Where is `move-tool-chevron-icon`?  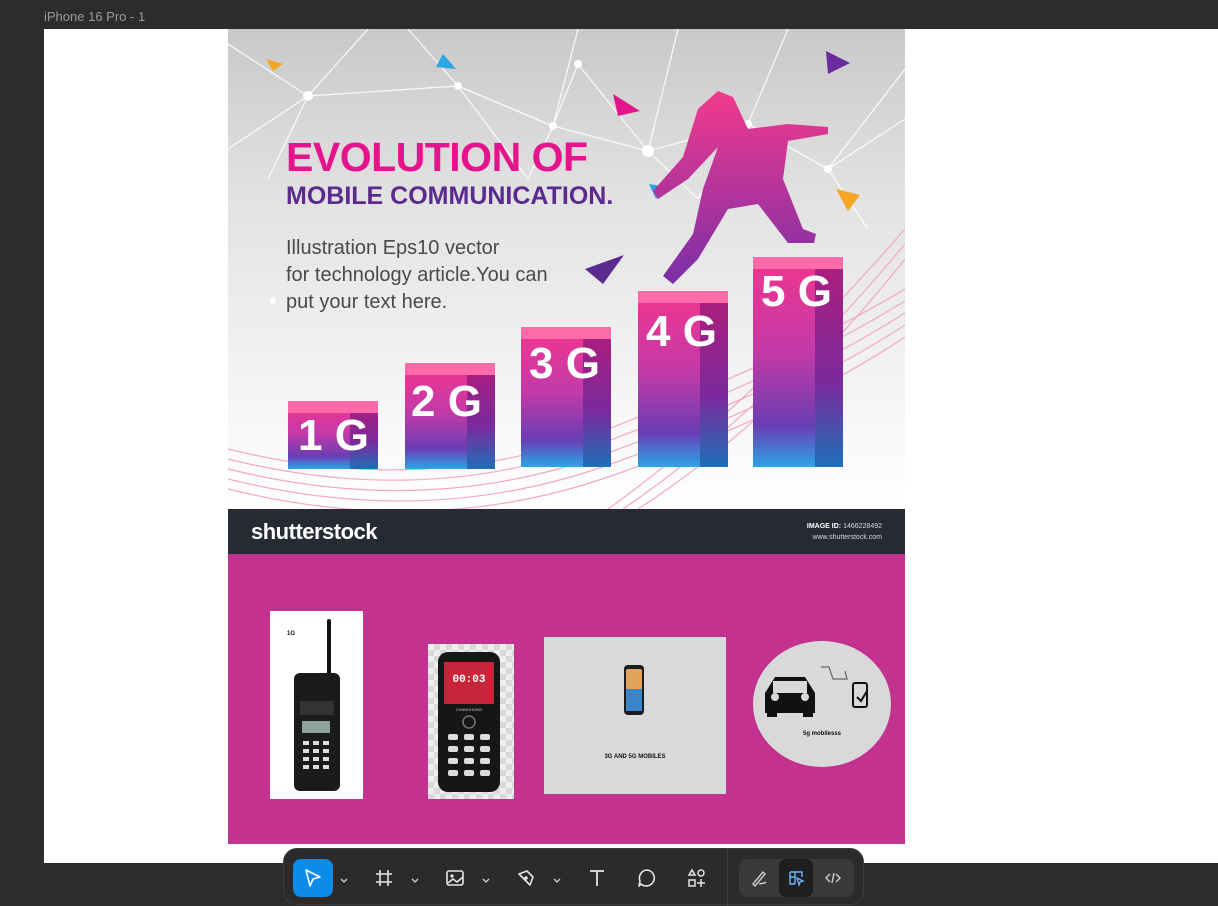
move-tool-chevron-icon is located at coordinates (344, 880).